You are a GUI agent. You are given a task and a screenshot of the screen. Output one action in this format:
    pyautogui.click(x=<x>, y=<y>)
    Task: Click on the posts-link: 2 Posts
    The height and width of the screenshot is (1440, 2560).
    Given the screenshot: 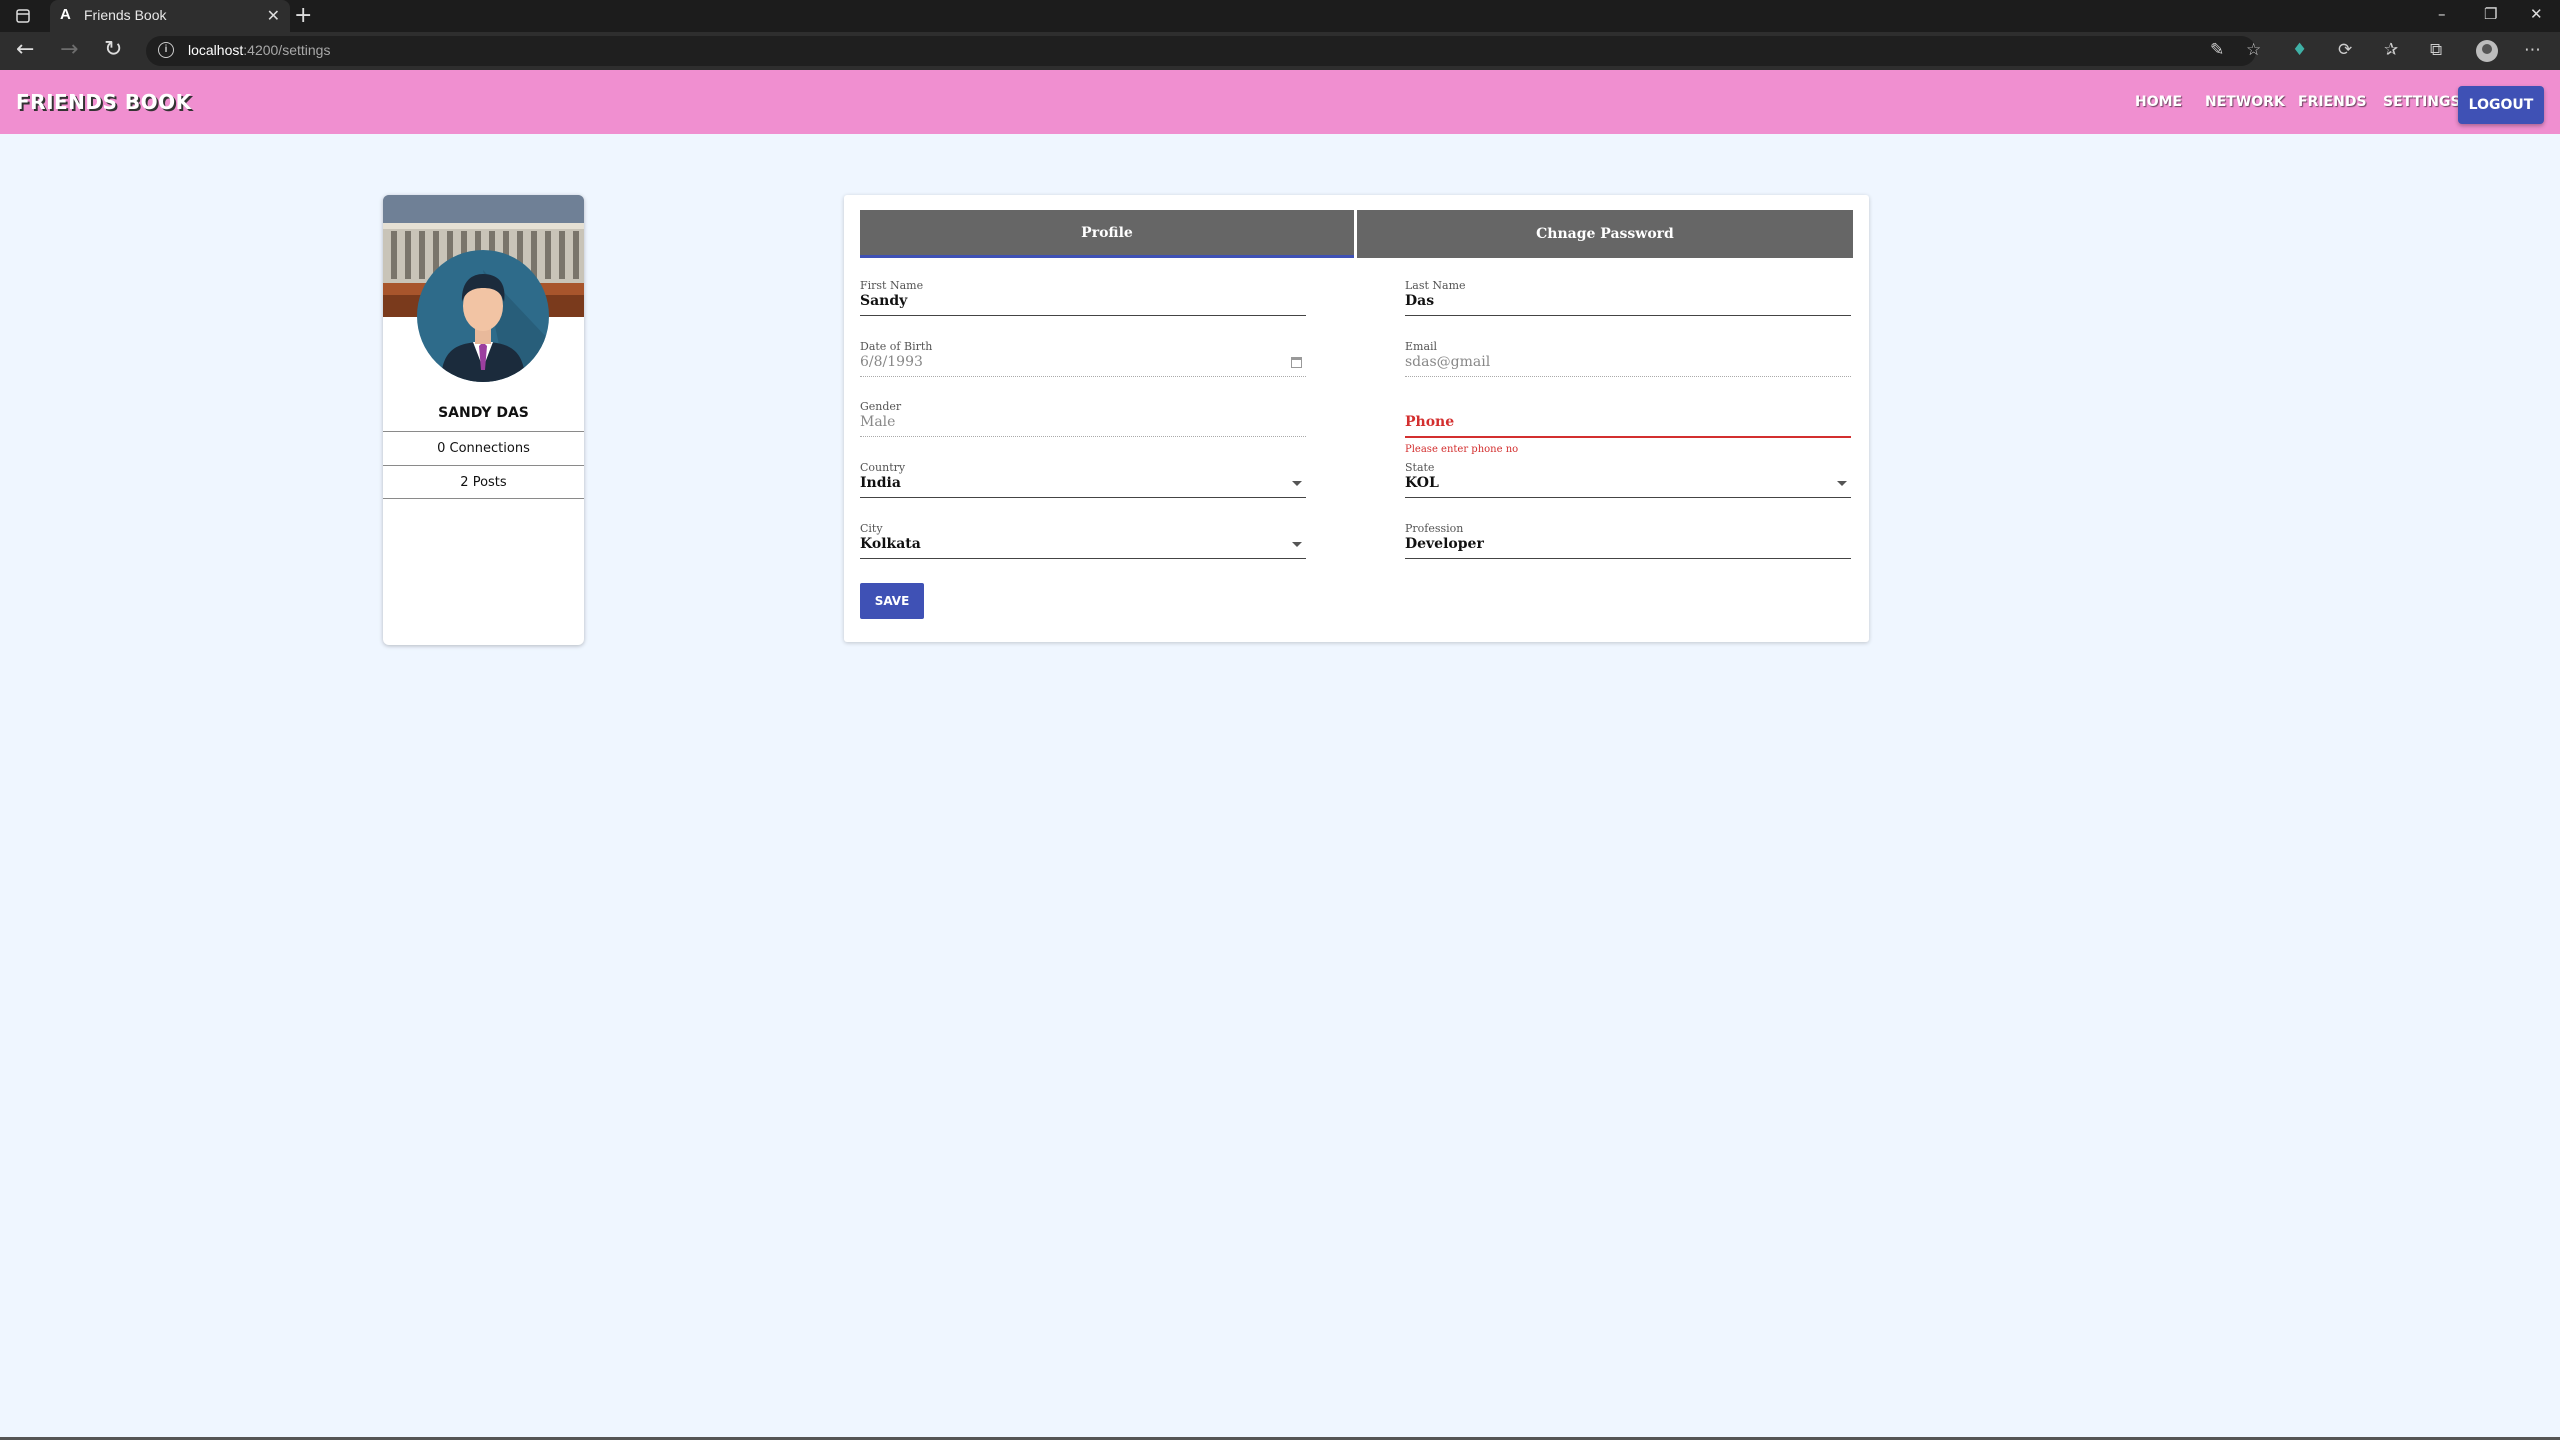 What is the action you would take?
    pyautogui.click(x=483, y=482)
    